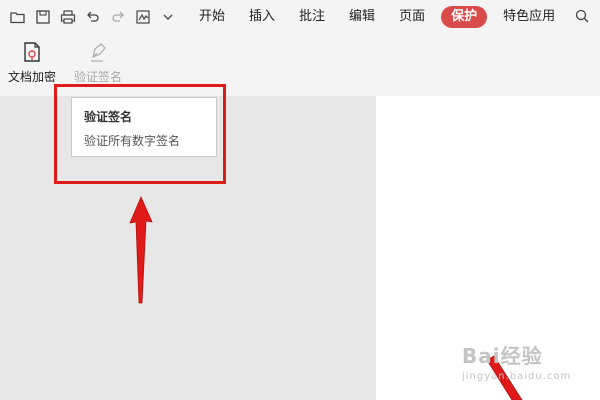 The width and height of the screenshot is (600, 400). What do you see at coordinates (140, 134) in the screenshot?
I see `annotation-highlight-box` at bounding box center [140, 134].